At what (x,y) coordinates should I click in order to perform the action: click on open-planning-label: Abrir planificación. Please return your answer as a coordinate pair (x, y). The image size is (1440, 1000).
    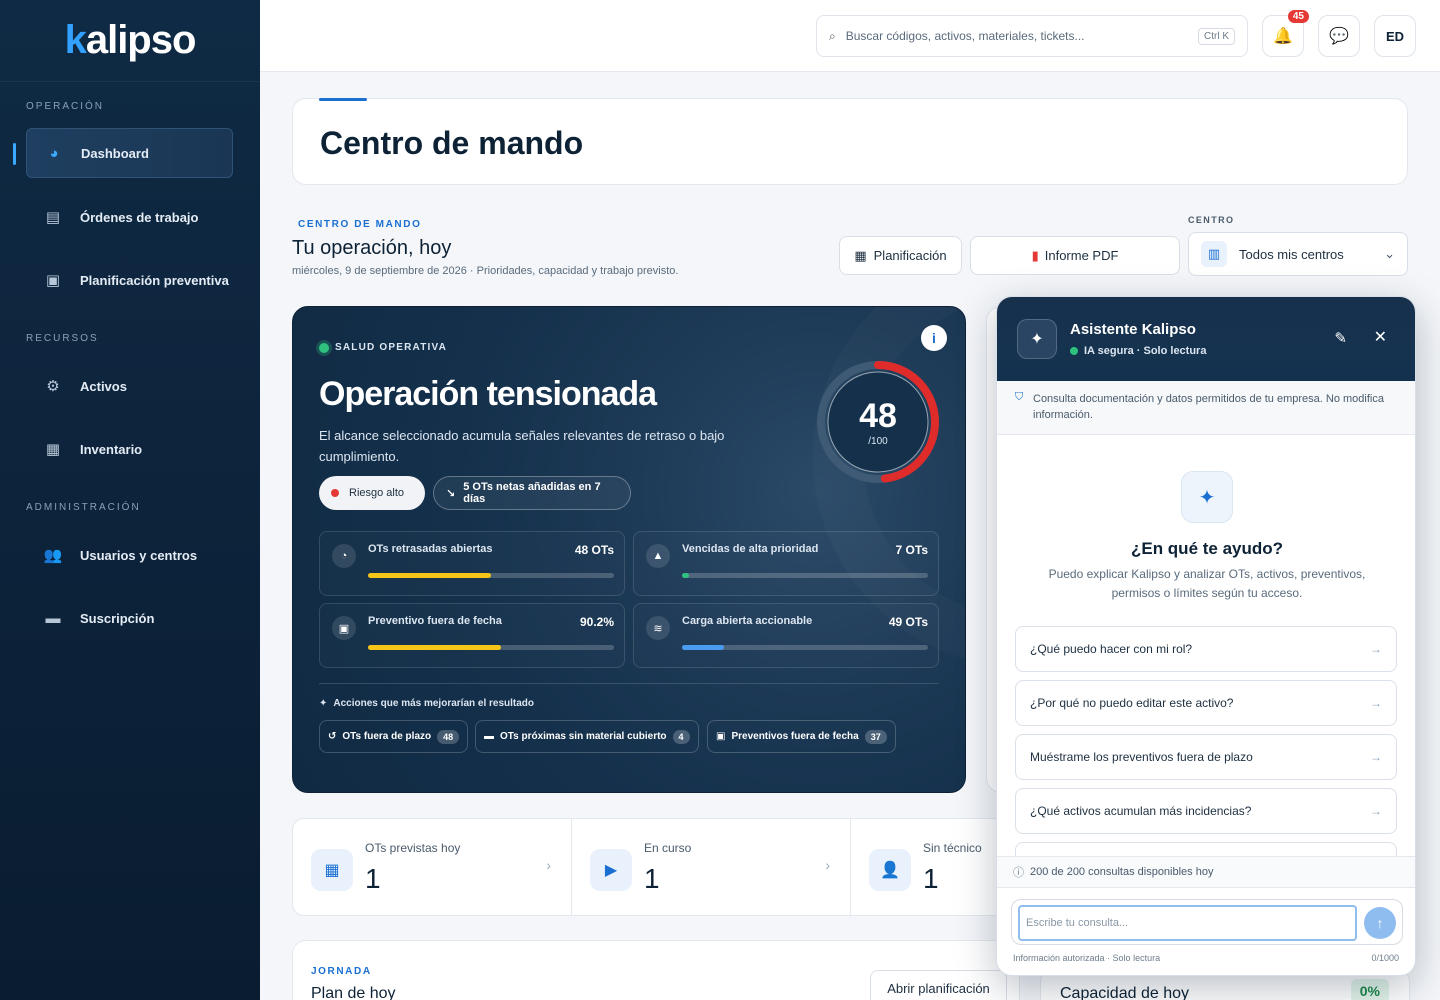
    Looking at the image, I should click on (938, 988).